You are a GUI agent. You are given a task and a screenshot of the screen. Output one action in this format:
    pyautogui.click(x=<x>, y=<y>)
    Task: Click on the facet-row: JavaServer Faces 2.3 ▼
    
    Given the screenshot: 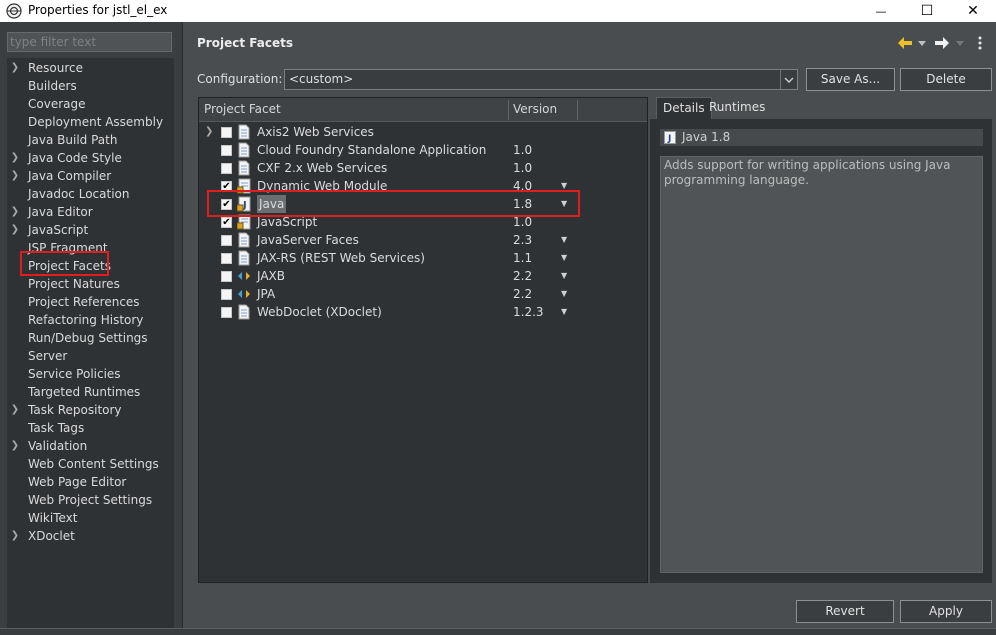 What is the action you would take?
    pyautogui.click(x=423, y=240)
    